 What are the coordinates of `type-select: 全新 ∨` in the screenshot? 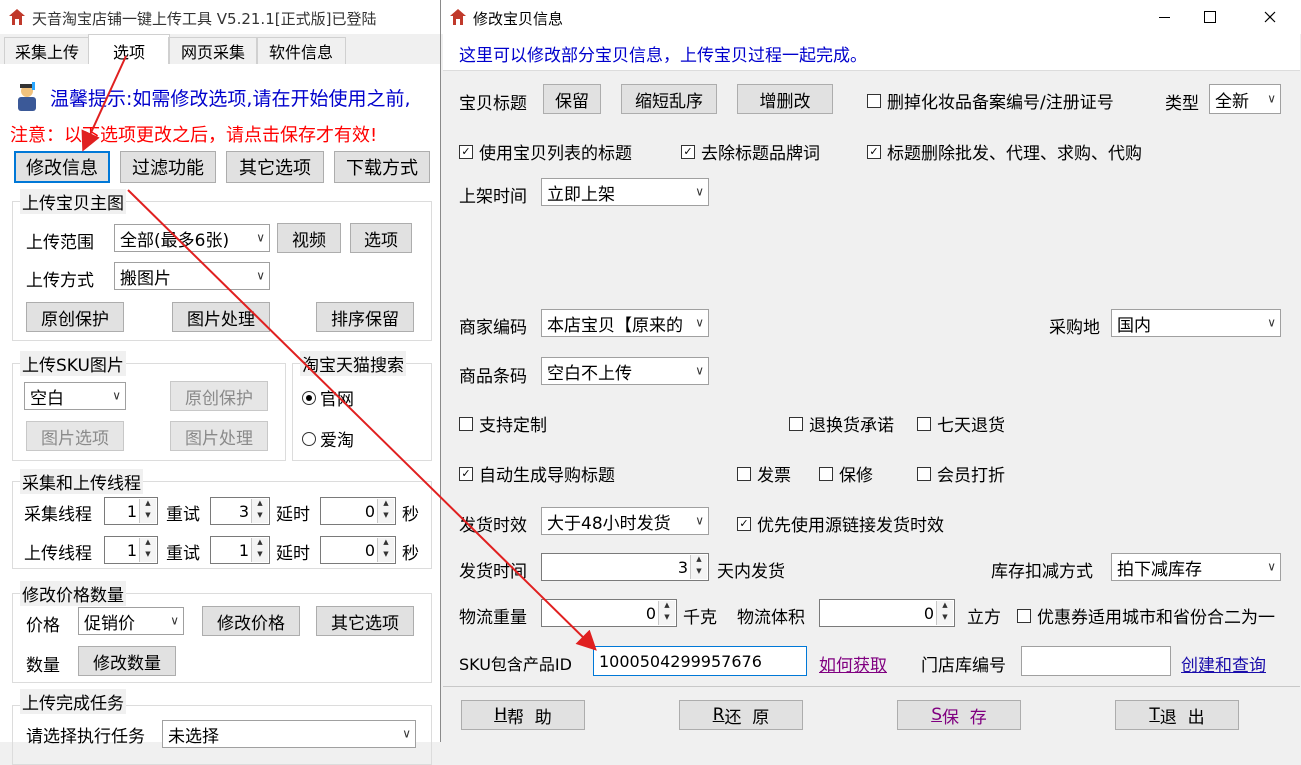 It's located at (1245, 99).